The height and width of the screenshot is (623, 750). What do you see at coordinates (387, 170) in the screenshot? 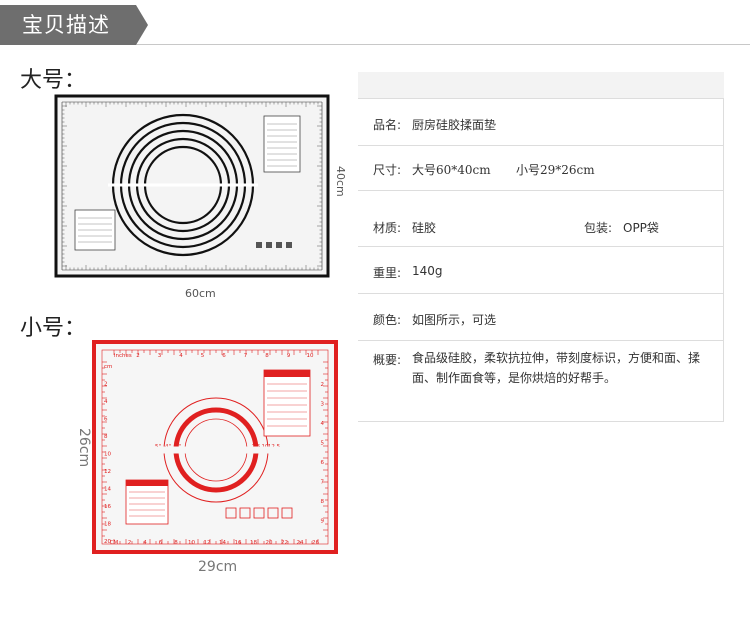
I see `spec-size-label: 尺寸:` at bounding box center [387, 170].